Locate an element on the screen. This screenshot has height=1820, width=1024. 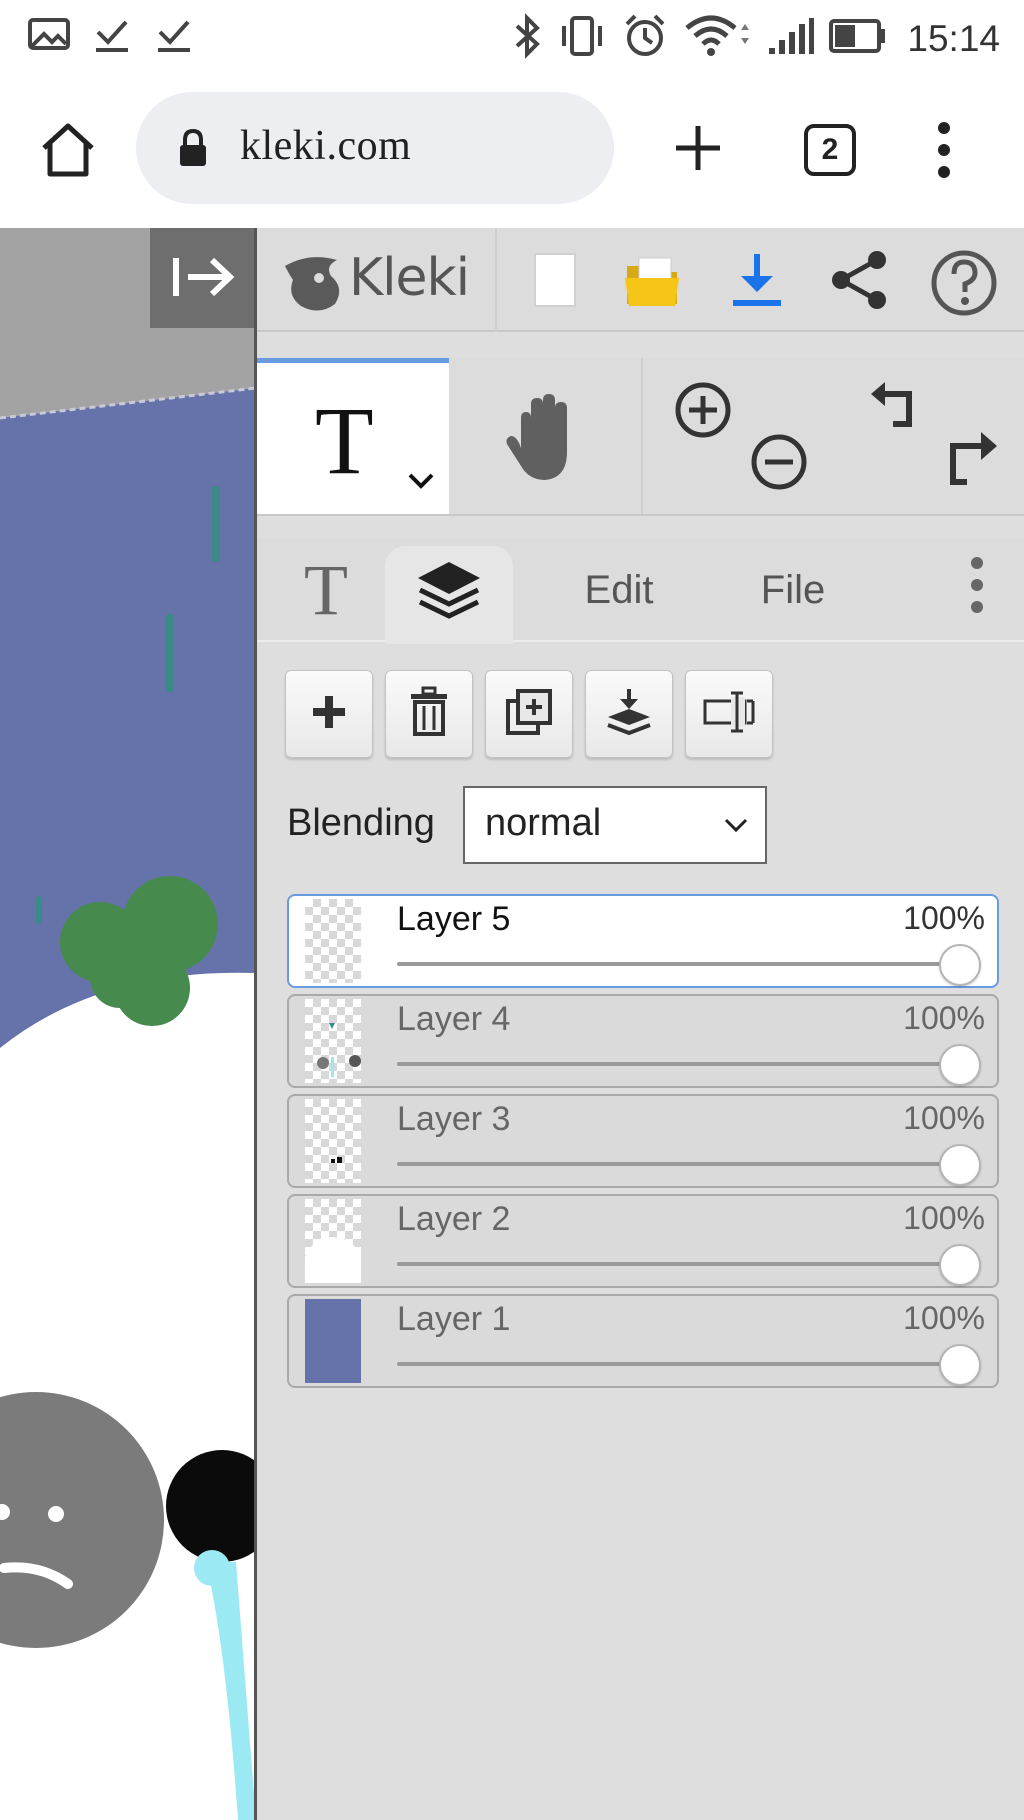
layer-action-buttons is located at coordinates (529, 714).